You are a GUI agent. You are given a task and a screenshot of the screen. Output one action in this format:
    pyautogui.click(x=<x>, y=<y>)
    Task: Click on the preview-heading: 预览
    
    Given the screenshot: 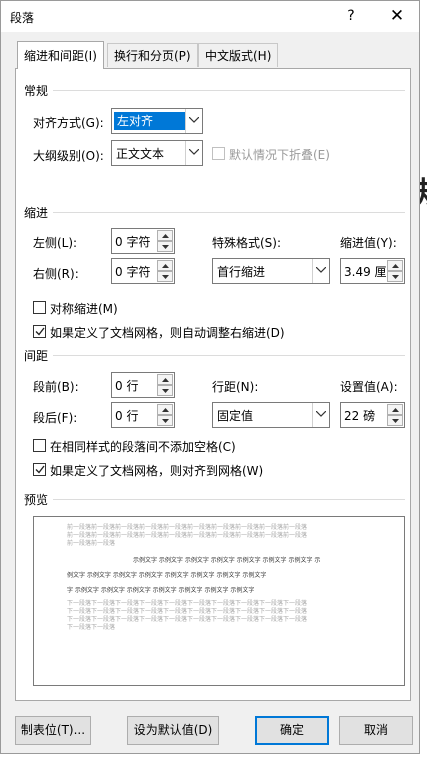 What is the action you would take?
    pyautogui.click(x=36, y=500)
    